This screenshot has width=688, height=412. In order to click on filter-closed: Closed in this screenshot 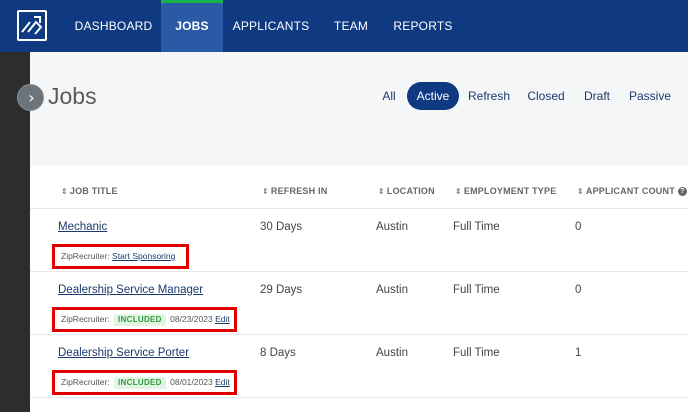, I will do `click(546, 96)`.